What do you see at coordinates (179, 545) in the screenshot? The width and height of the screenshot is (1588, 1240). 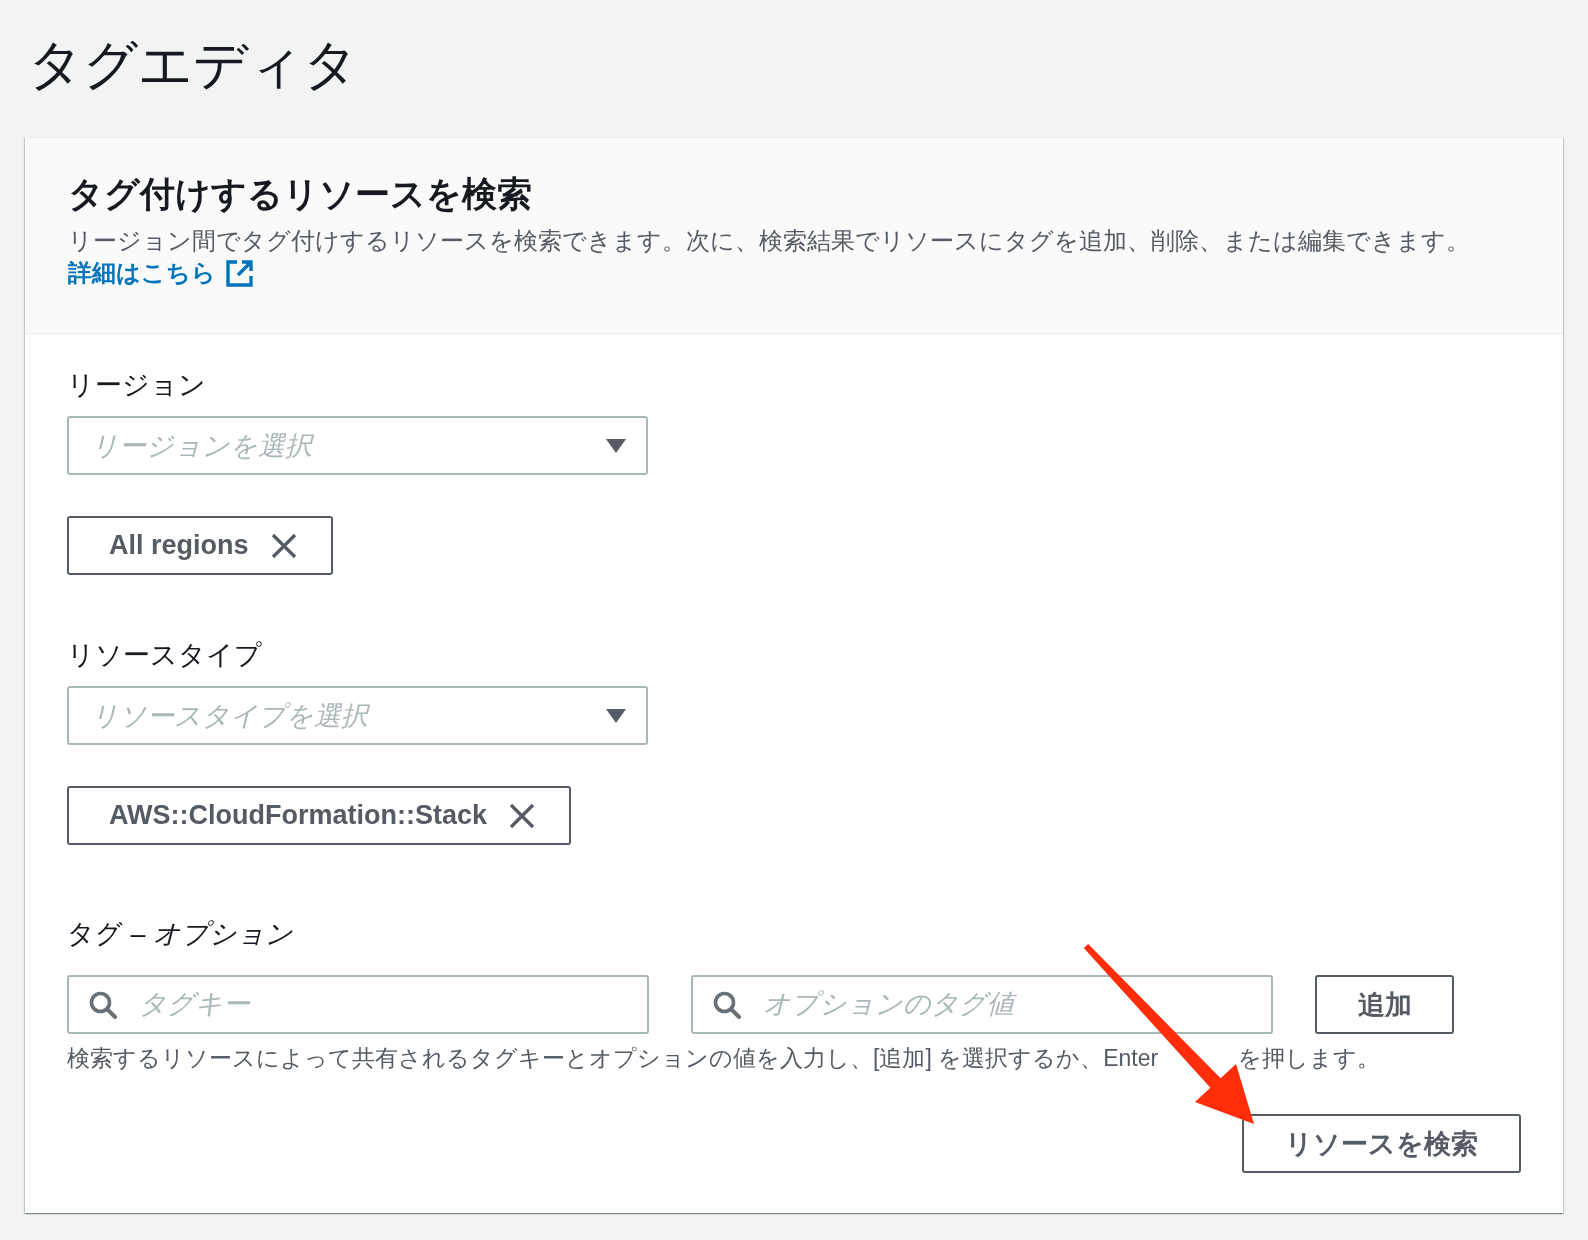 I see `token-label: All regions` at bounding box center [179, 545].